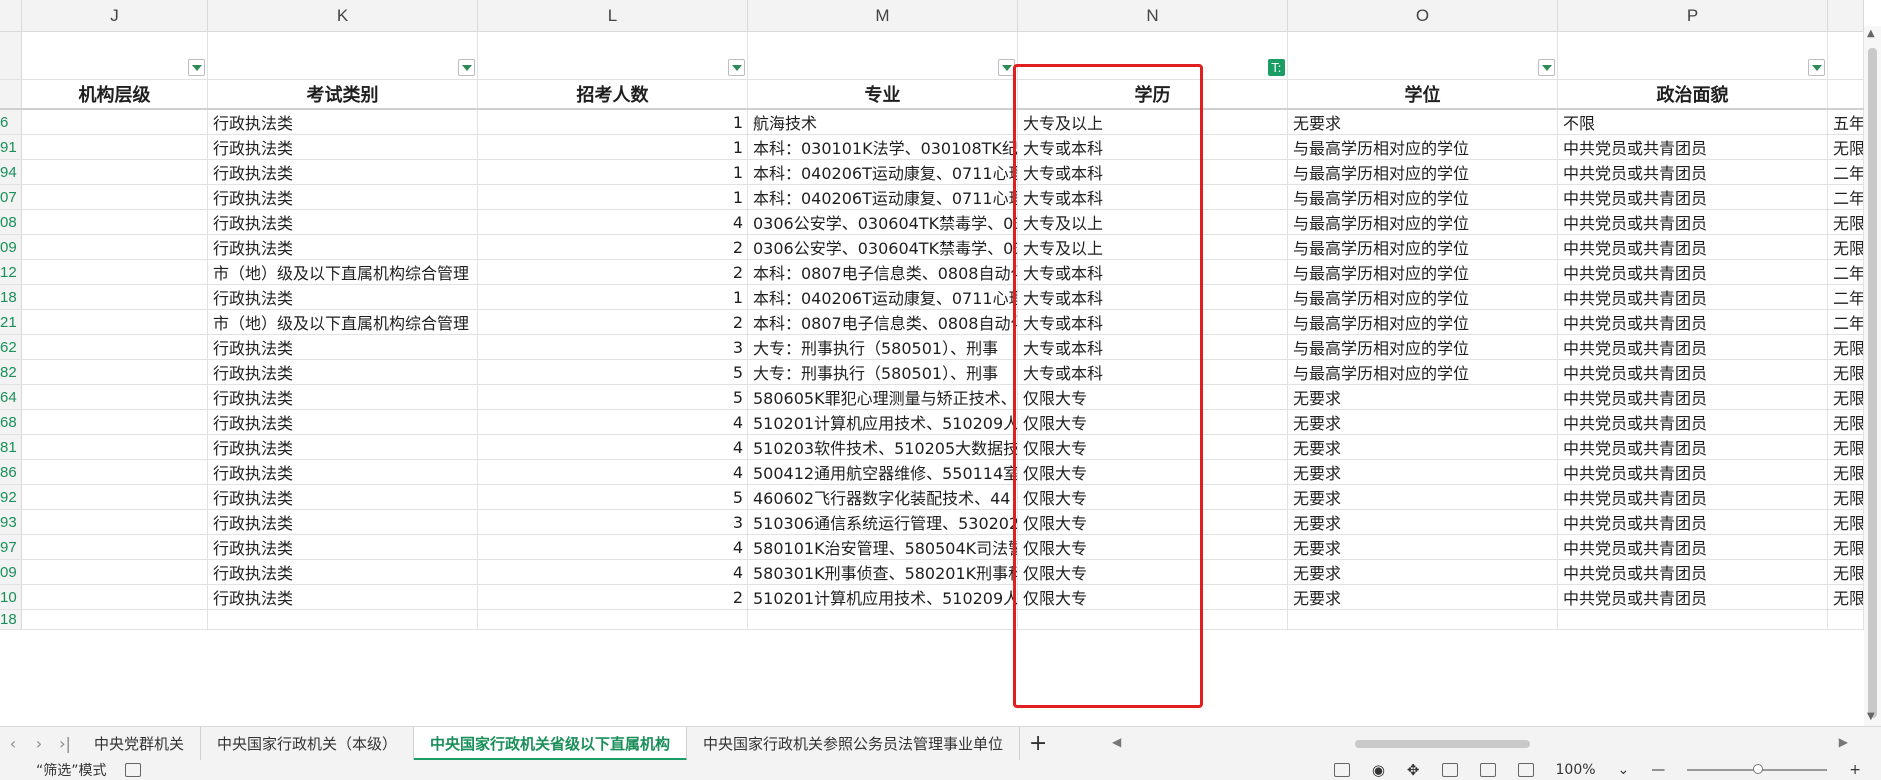 This screenshot has height=780, width=1881. What do you see at coordinates (883, 247) in the screenshot?
I see `cell-zhuanye: 0306公安学、030604TK禁毒学、03` at bounding box center [883, 247].